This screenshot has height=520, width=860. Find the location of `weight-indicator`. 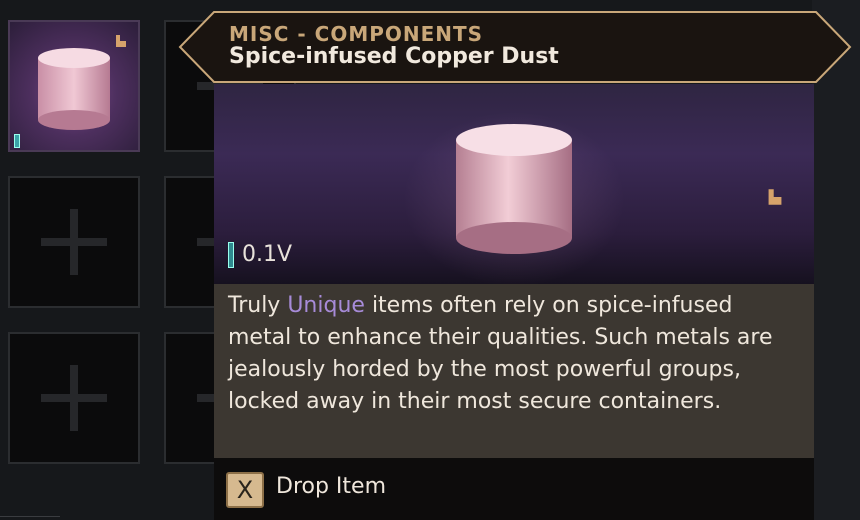

weight-indicator is located at coordinates (231, 255).